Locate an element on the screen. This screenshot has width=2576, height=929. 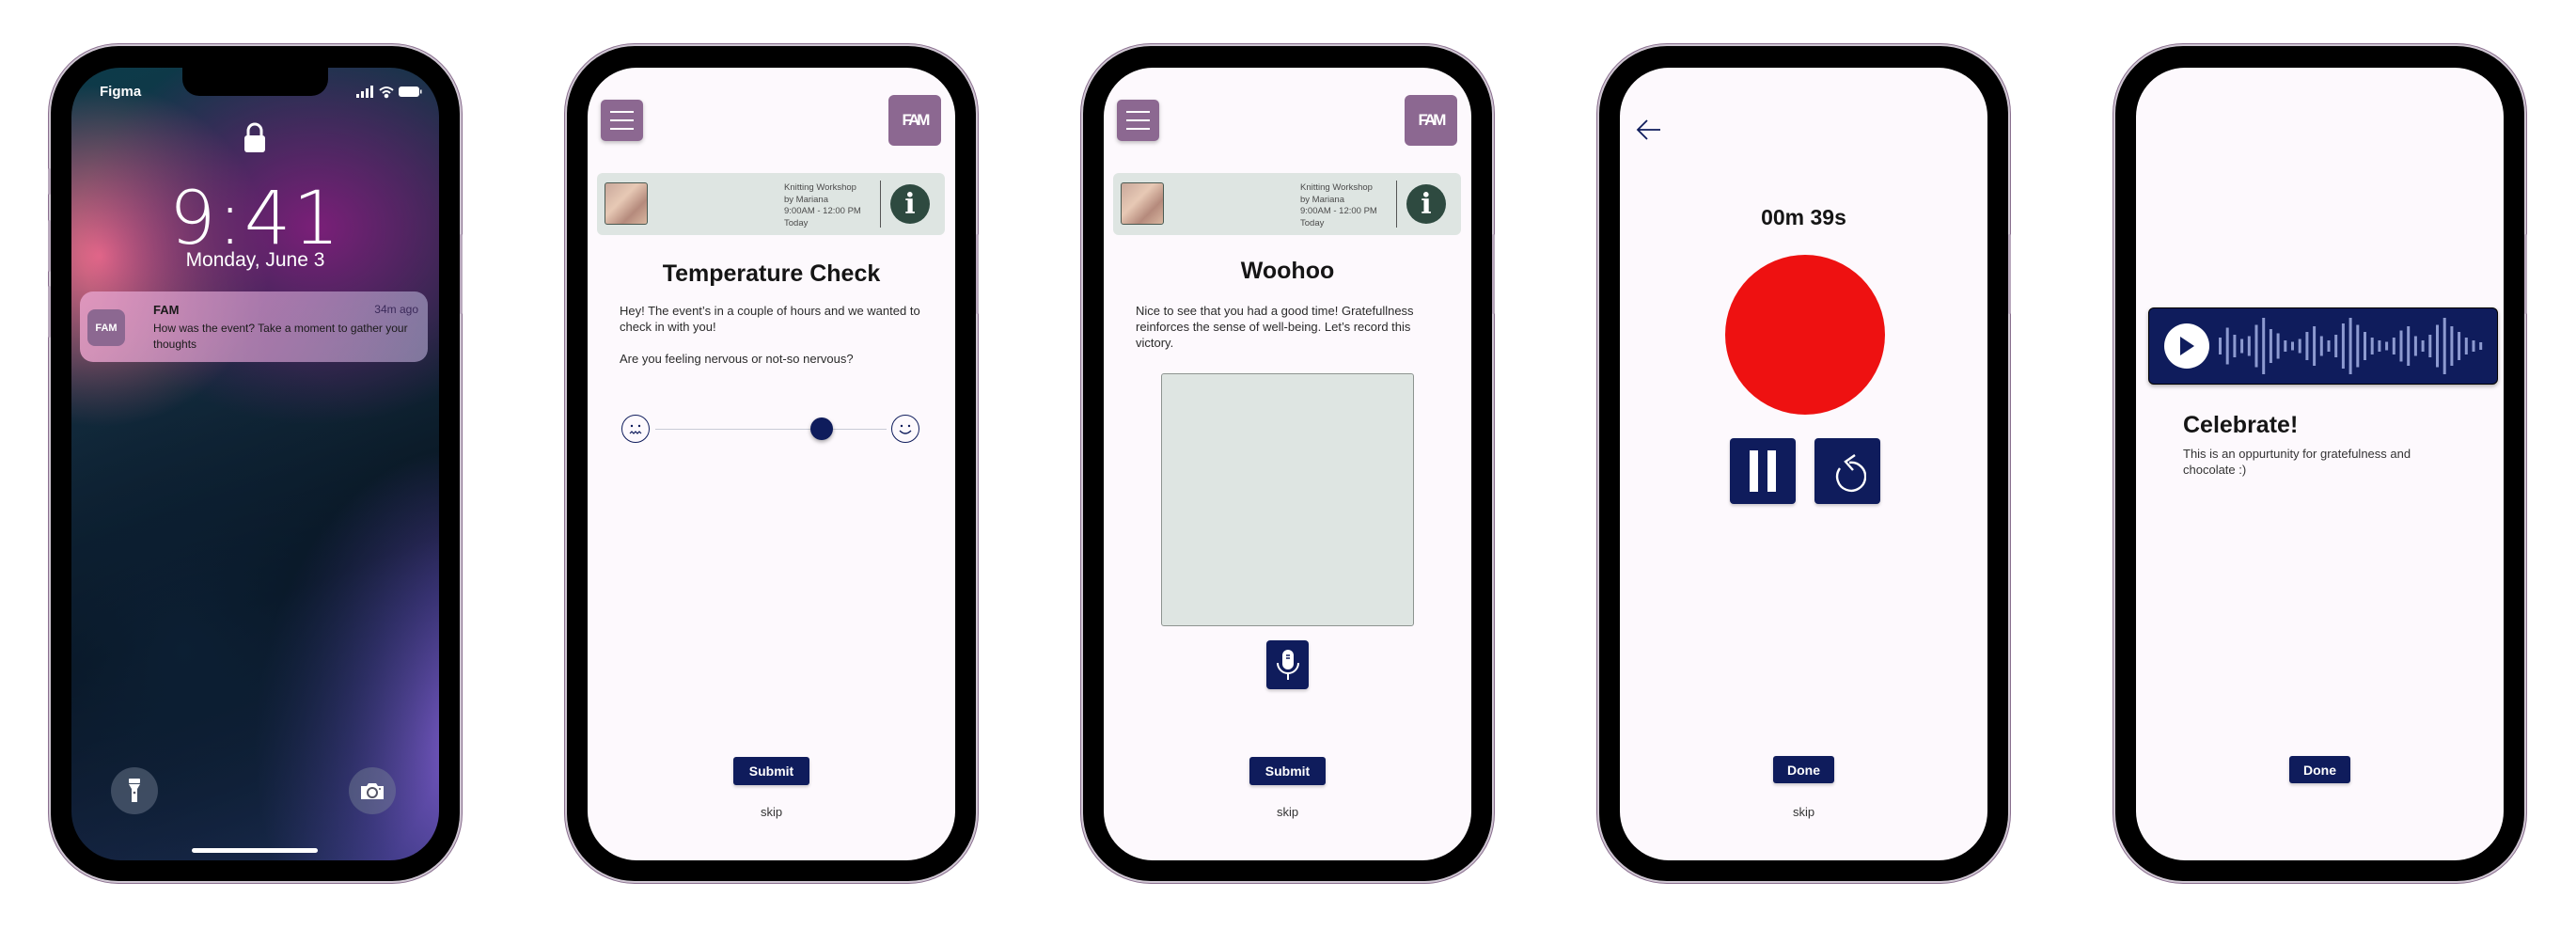
slider-thumb is located at coordinates (822, 428).